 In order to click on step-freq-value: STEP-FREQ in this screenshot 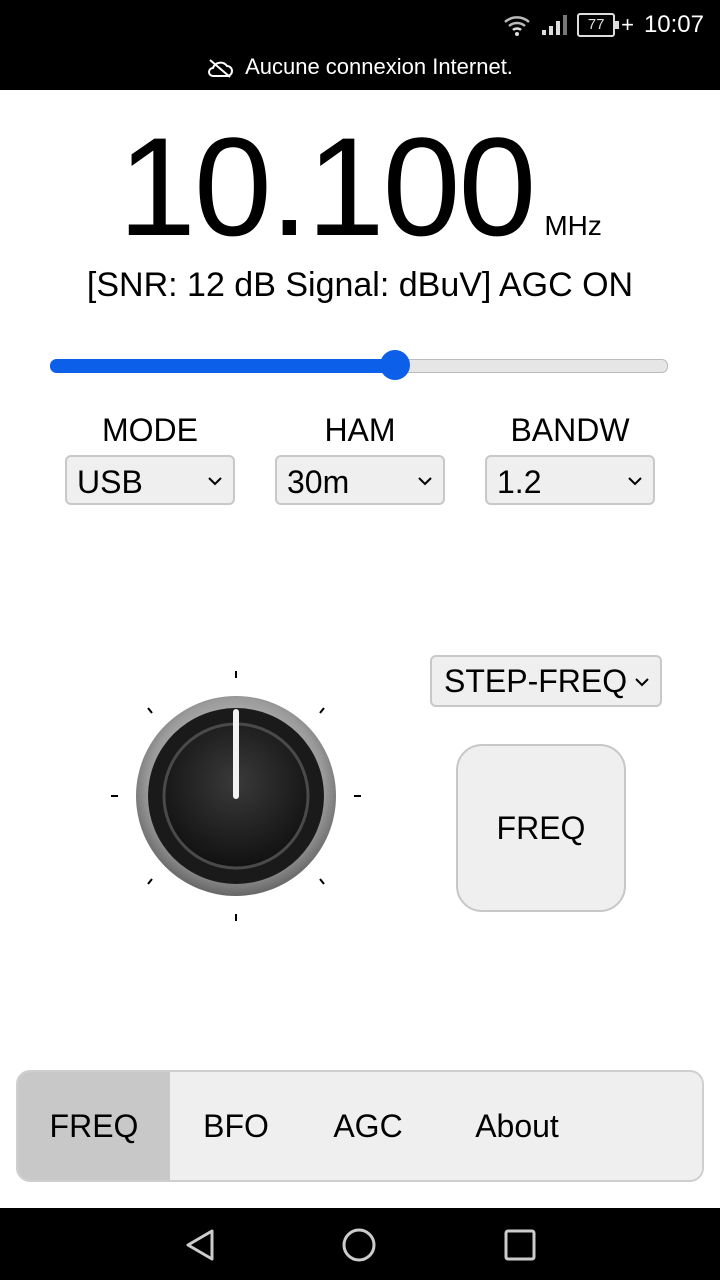, I will do `click(536, 681)`.